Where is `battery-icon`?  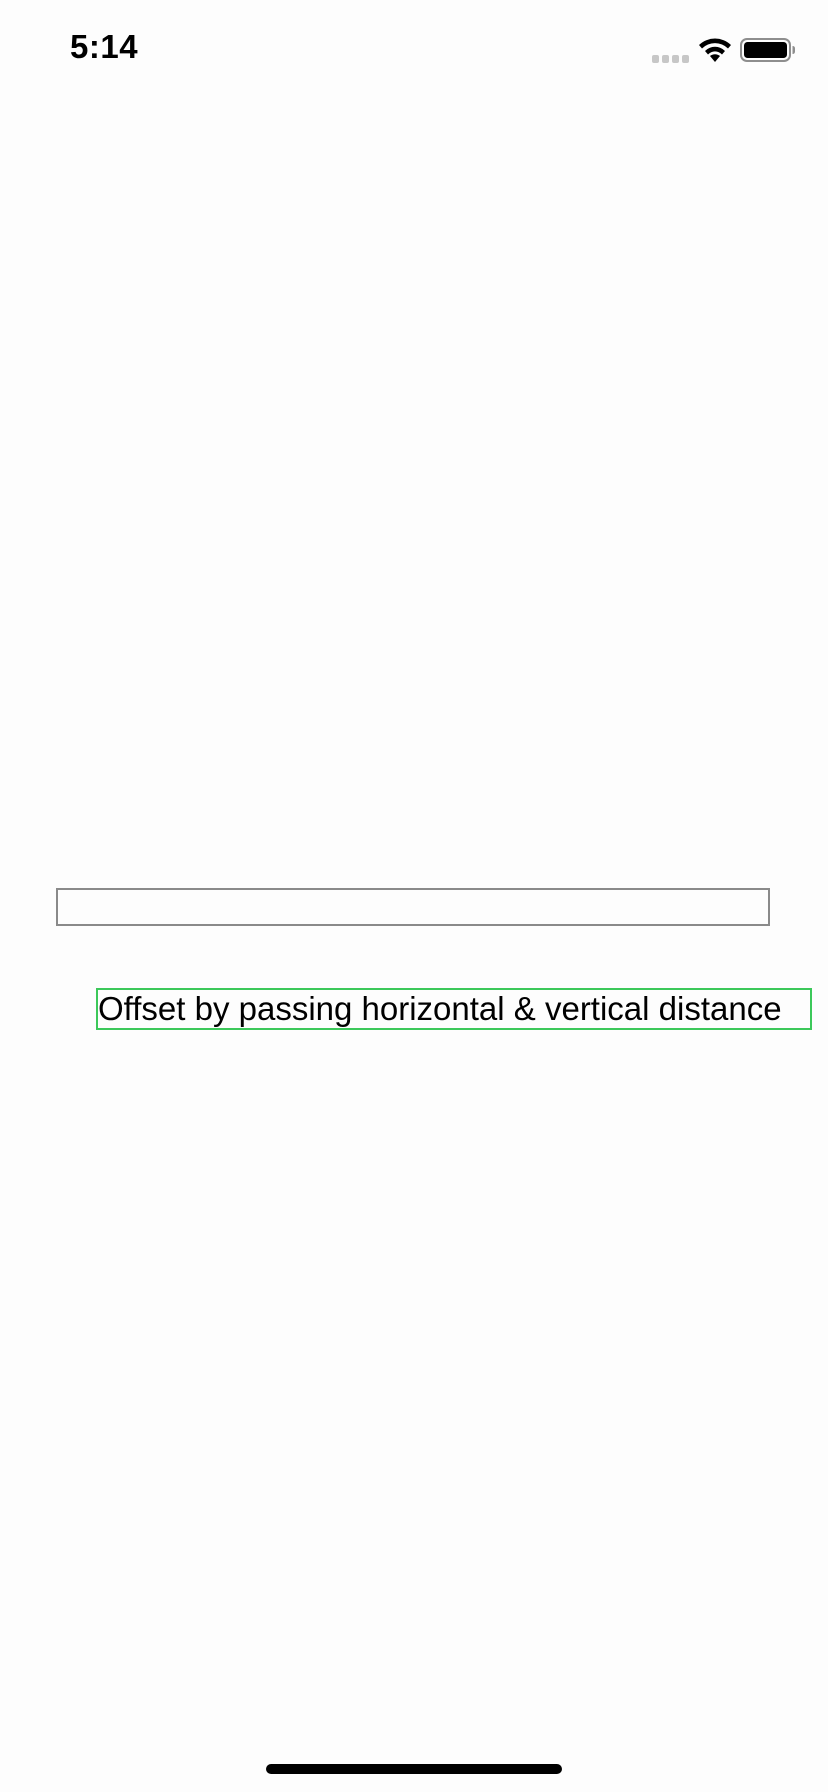 battery-icon is located at coordinates (768, 50).